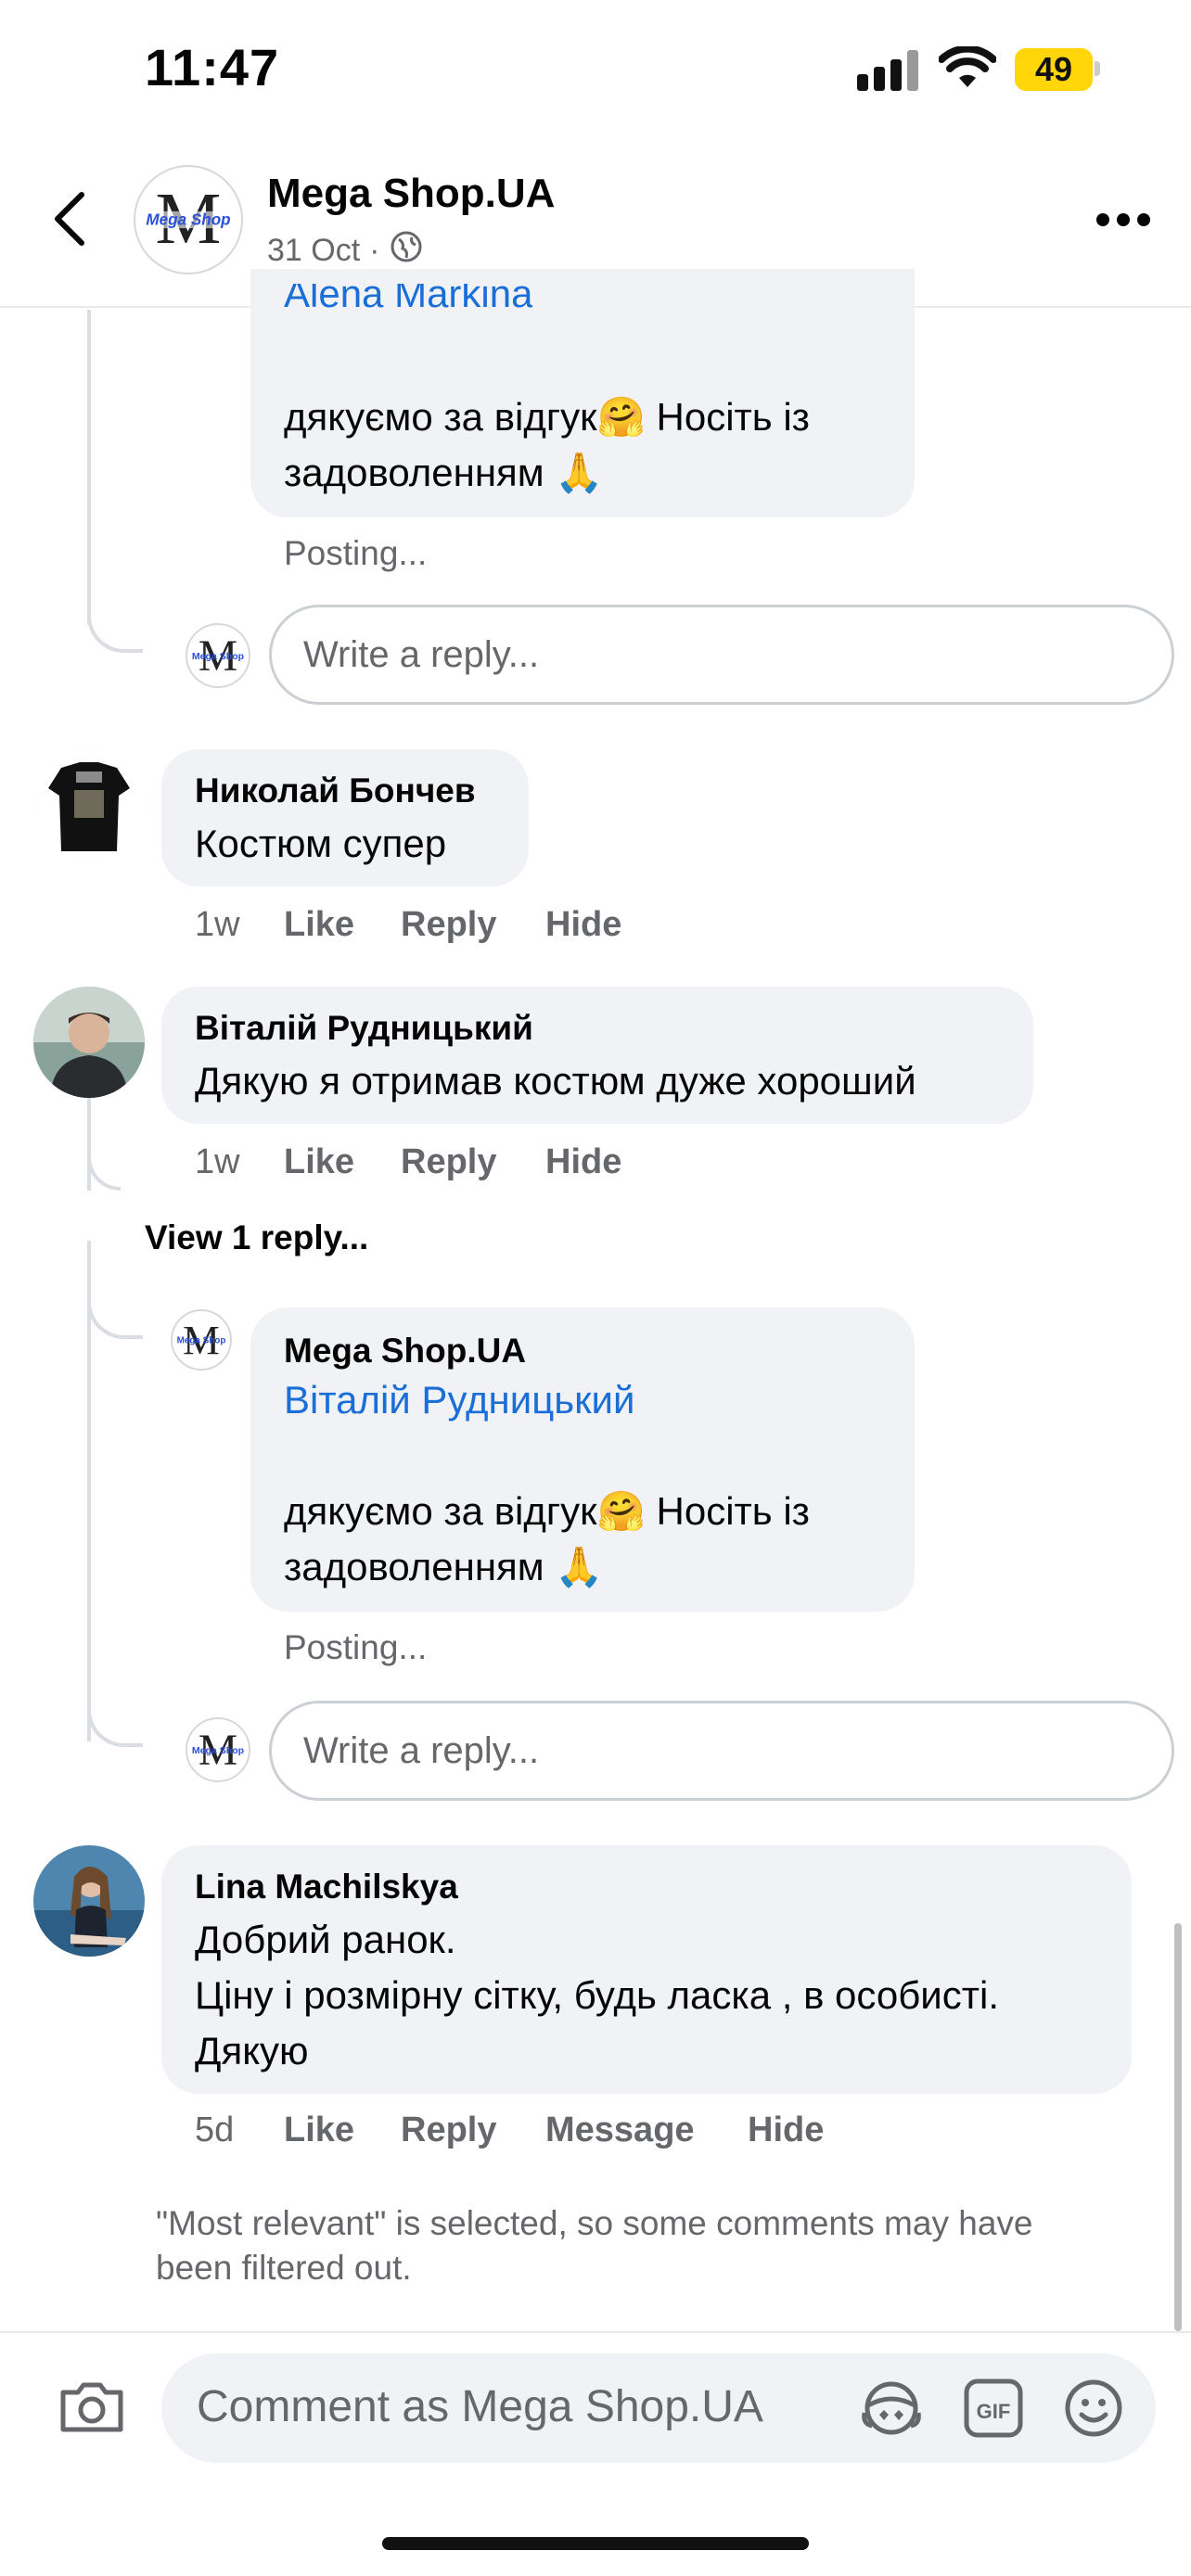  Describe the element at coordinates (1097, 68) in the screenshot. I see `battery-cap` at that location.